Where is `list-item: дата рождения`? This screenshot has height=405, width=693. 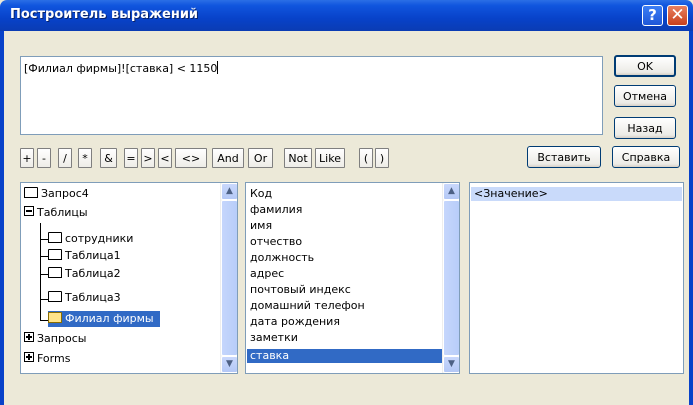
list-item: дата рождения is located at coordinates (295, 322).